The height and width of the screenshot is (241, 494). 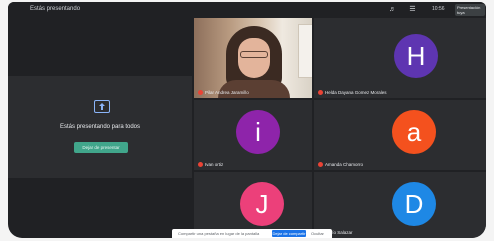 What do you see at coordinates (470, 10) in the screenshot?
I see `self-preview: Presentación tuya` at bounding box center [470, 10].